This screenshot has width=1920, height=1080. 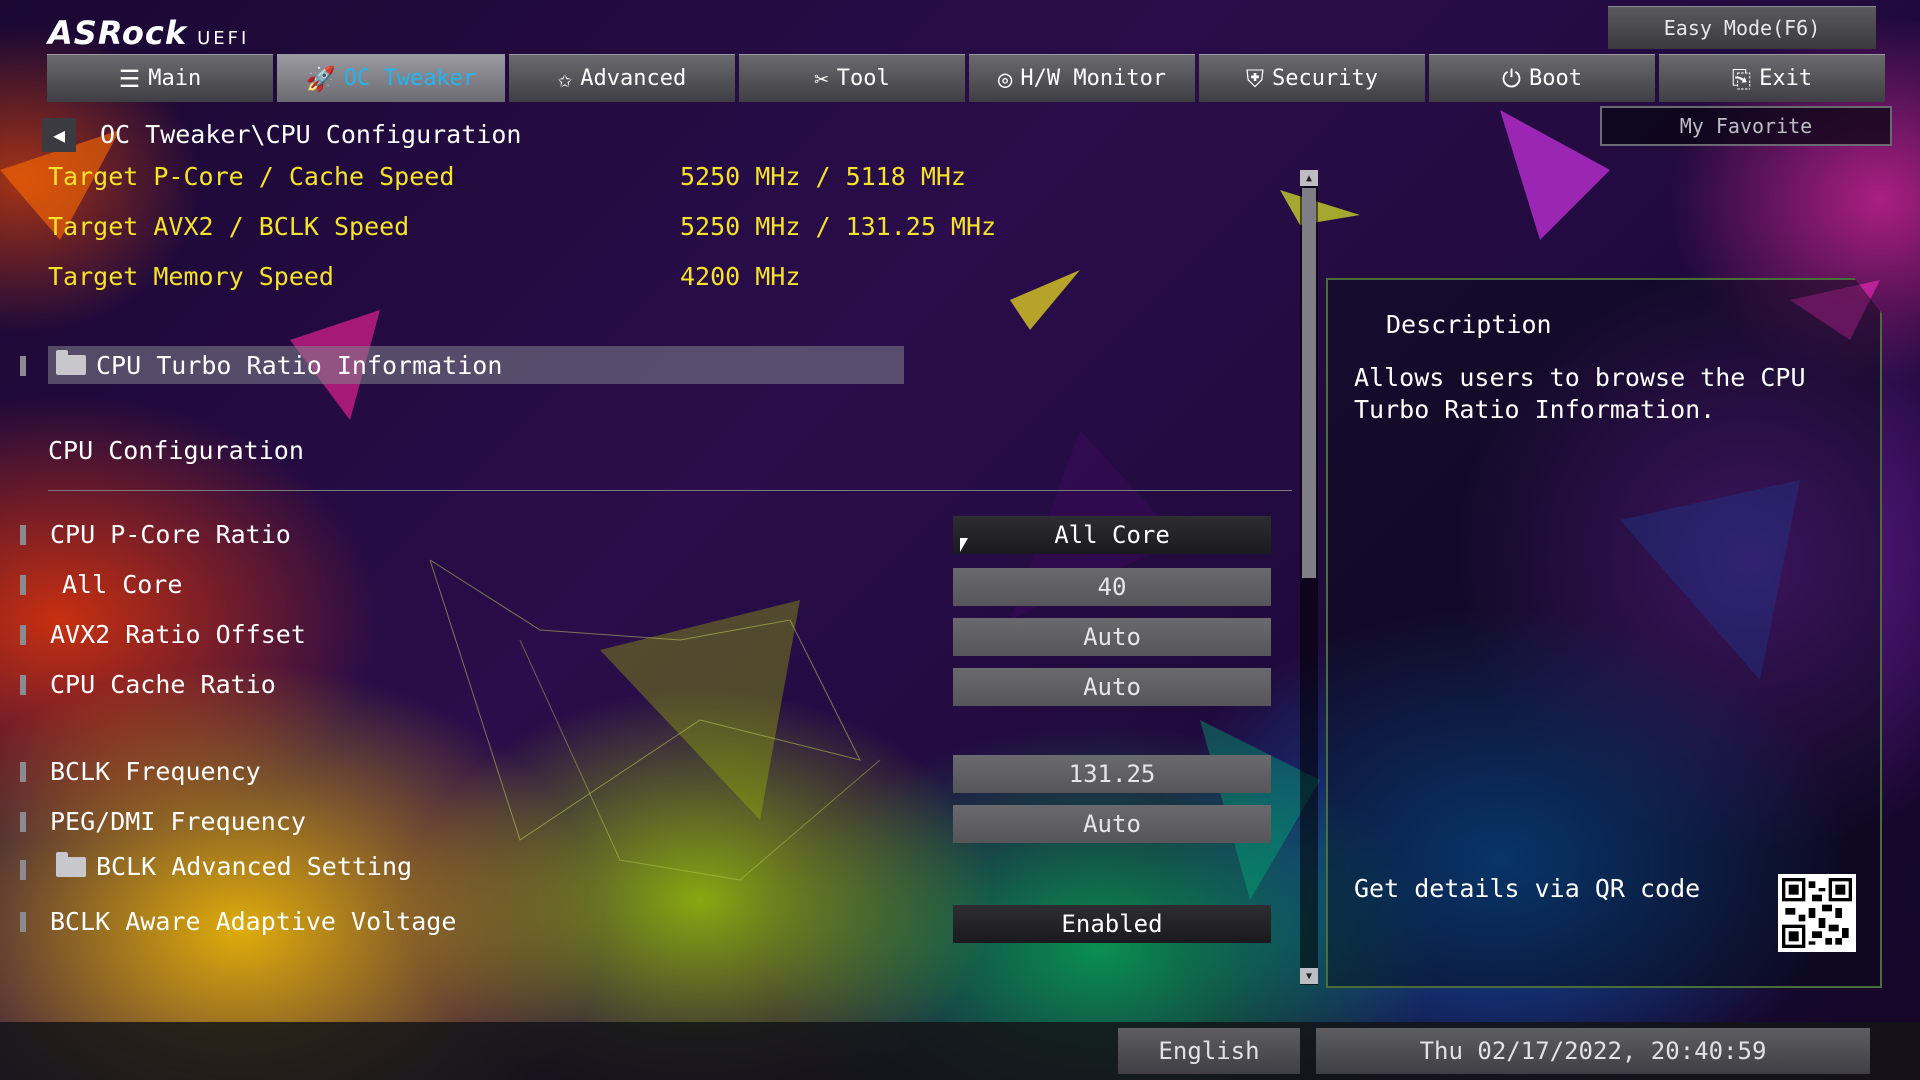 What do you see at coordinates (223, 38) in the screenshot?
I see `brand-sub: UEFI` at bounding box center [223, 38].